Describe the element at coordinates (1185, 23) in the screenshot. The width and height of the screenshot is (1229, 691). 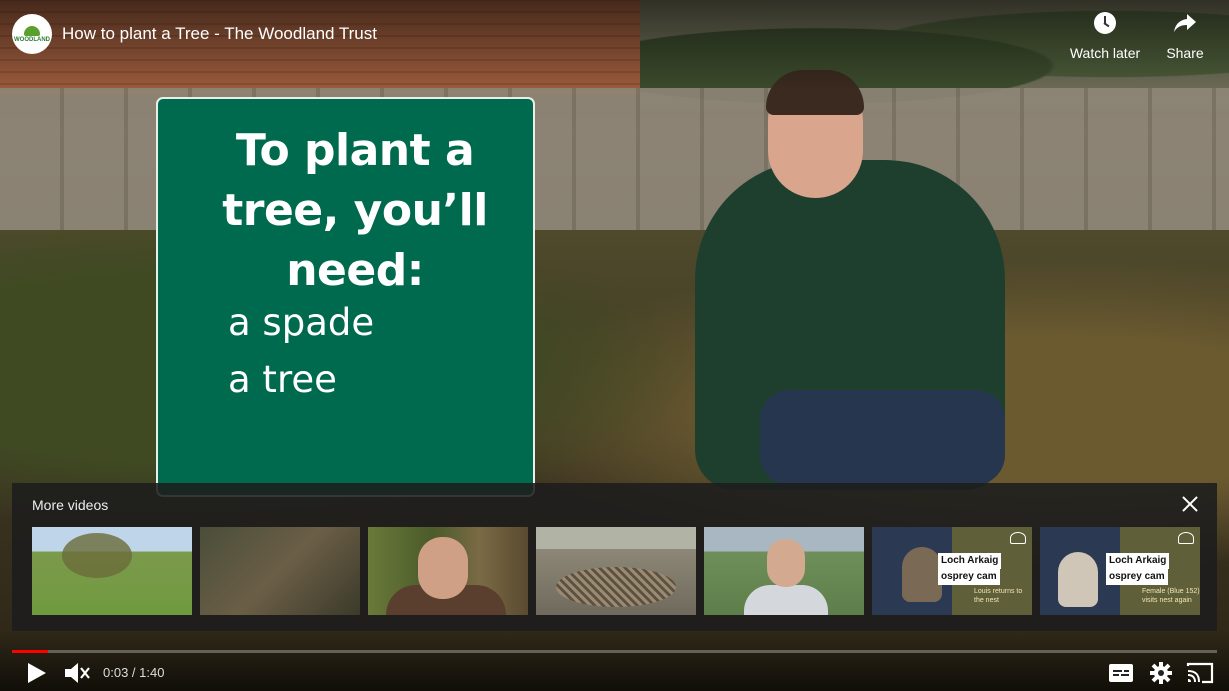
I see `share-arrow-icon` at that location.